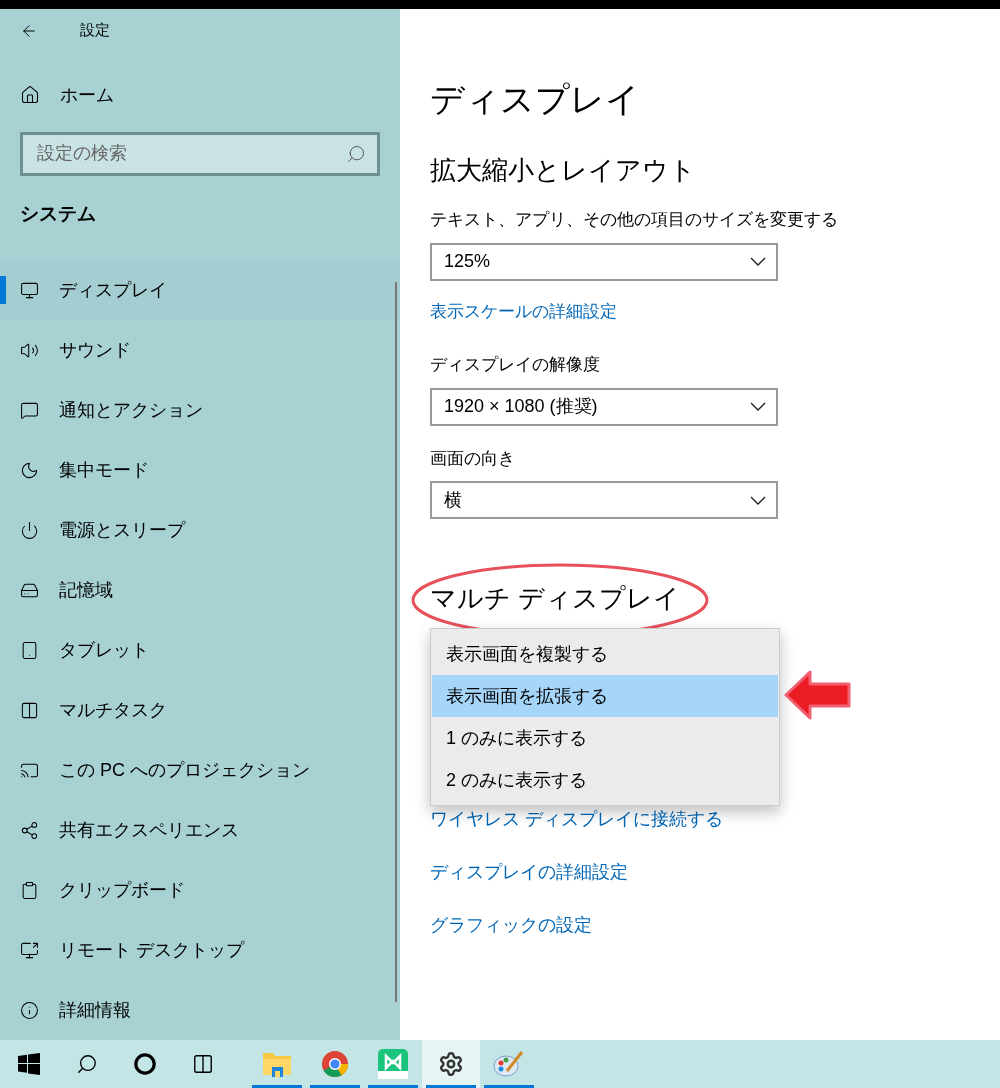  Describe the element at coordinates (58, 213) in the screenshot. I see `section-heading: システム` at that location.